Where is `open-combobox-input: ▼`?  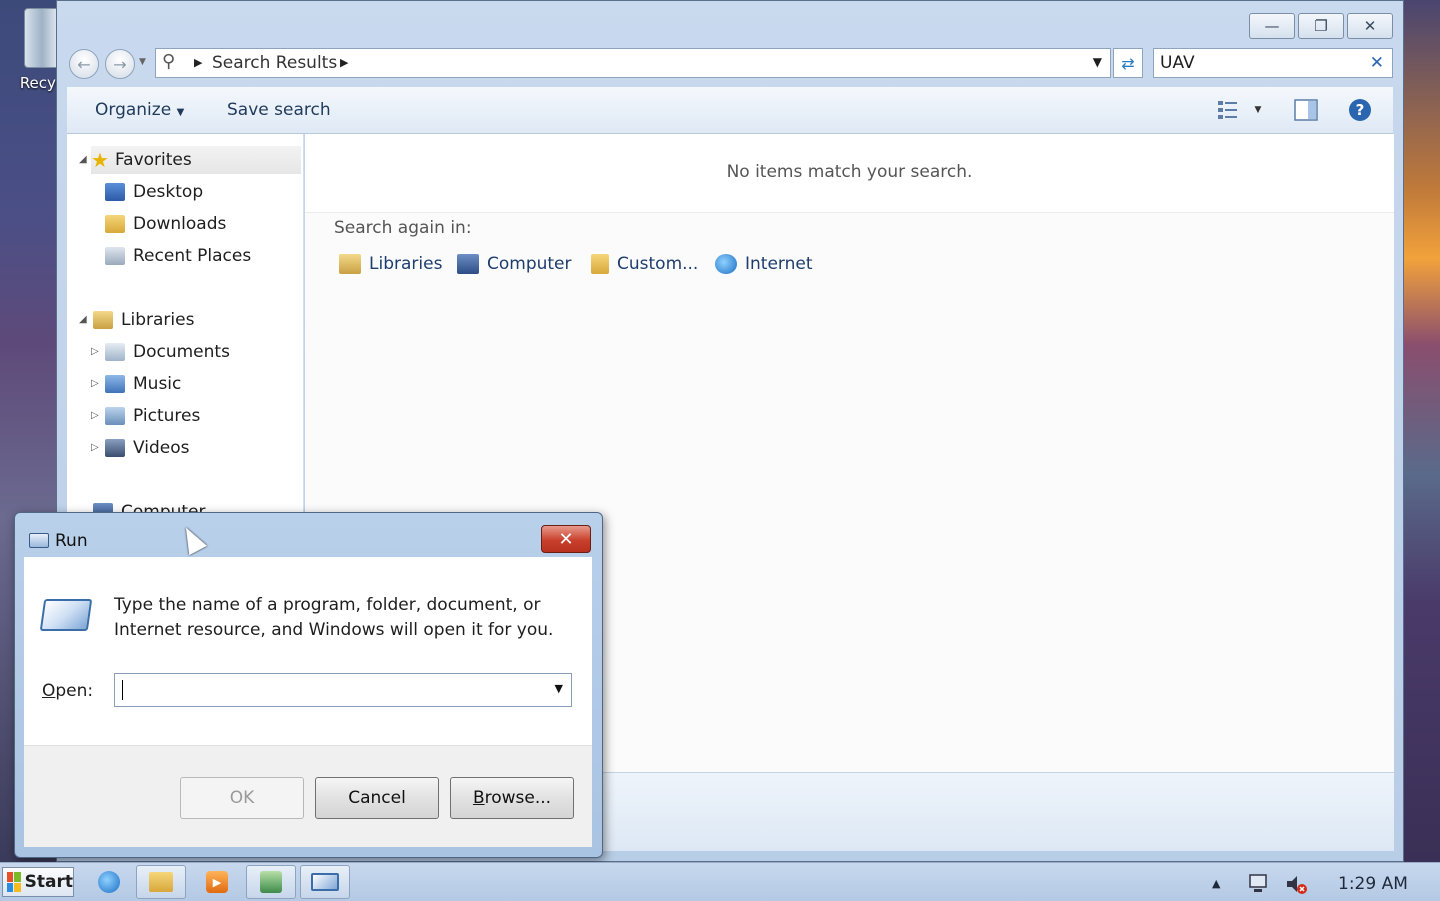 open-combobox-input: ▼ is located at coordinates (343, 690).